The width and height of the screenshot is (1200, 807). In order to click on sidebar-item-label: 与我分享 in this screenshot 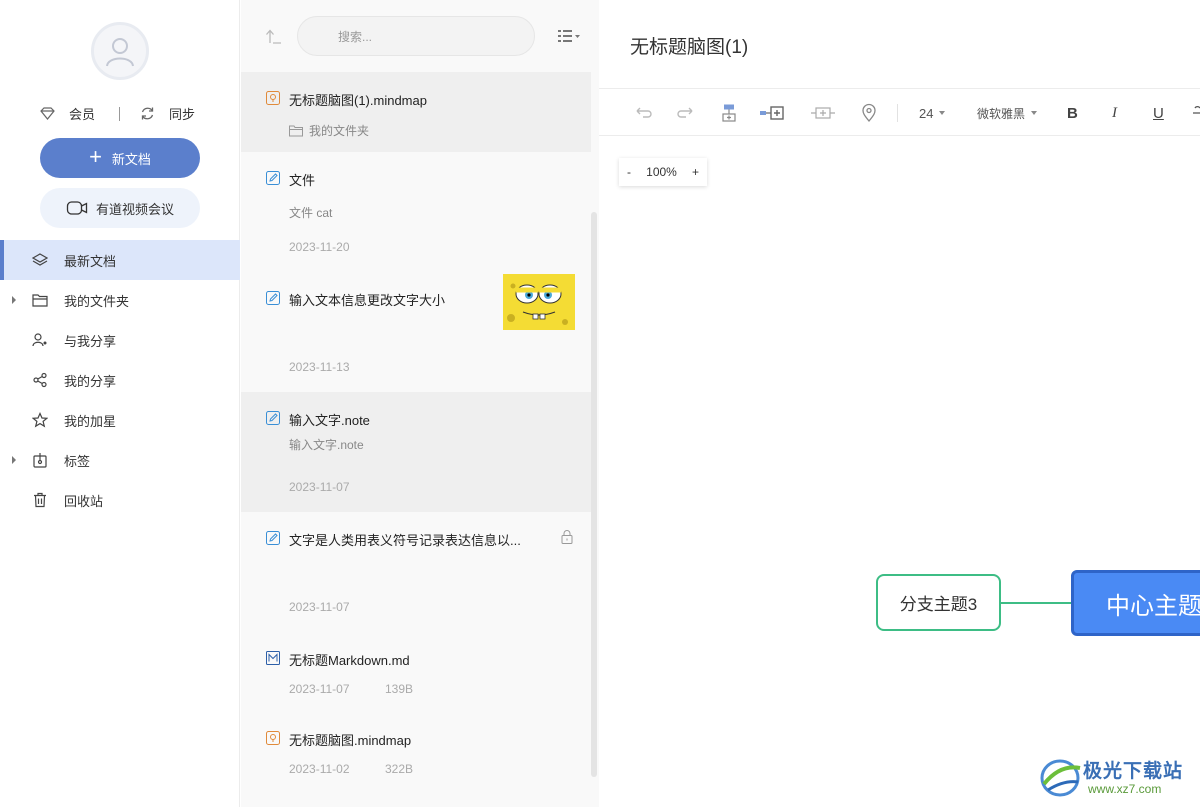, I will do `click(90, 341)`.